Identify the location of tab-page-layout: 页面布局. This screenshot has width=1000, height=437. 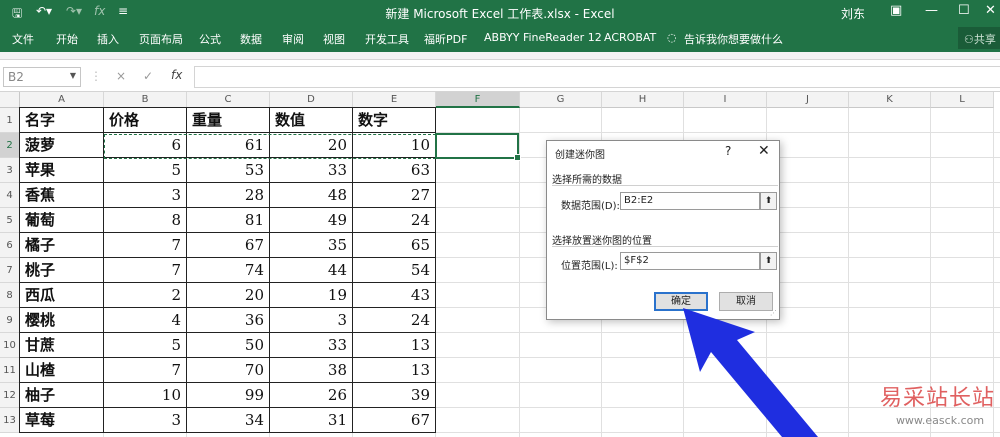
(161, 39).